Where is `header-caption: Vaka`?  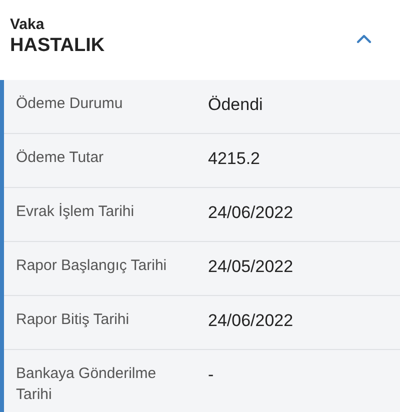
header-caption: Vaka is located at coordinates (28, 25).